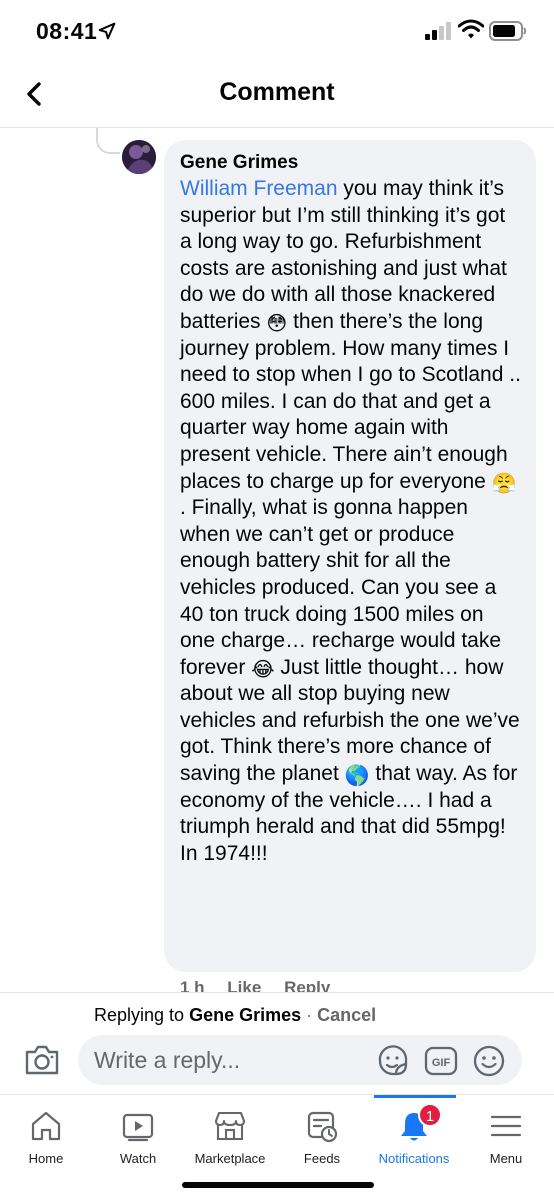 This screenshot has width=554, height=1200. What do you see at coordinates (438, 31) in the screenshot?
I see `signal-icon` at bounding box center [438, 31].